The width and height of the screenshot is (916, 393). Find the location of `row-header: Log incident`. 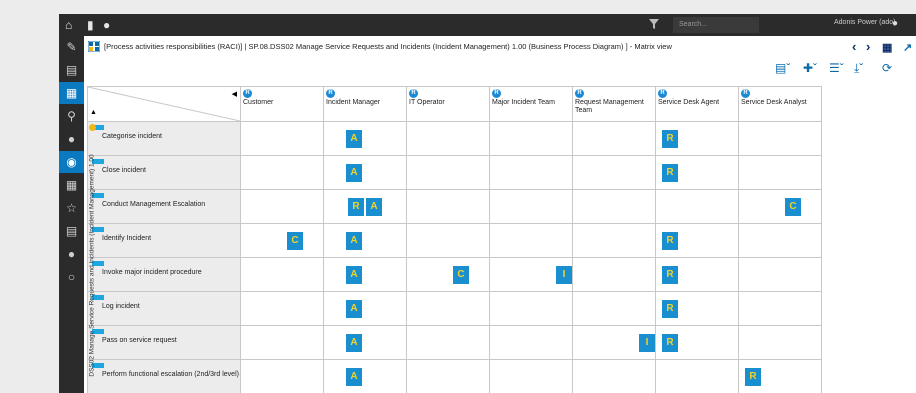

row-header: Log incident is located at coordinates (164, 308).